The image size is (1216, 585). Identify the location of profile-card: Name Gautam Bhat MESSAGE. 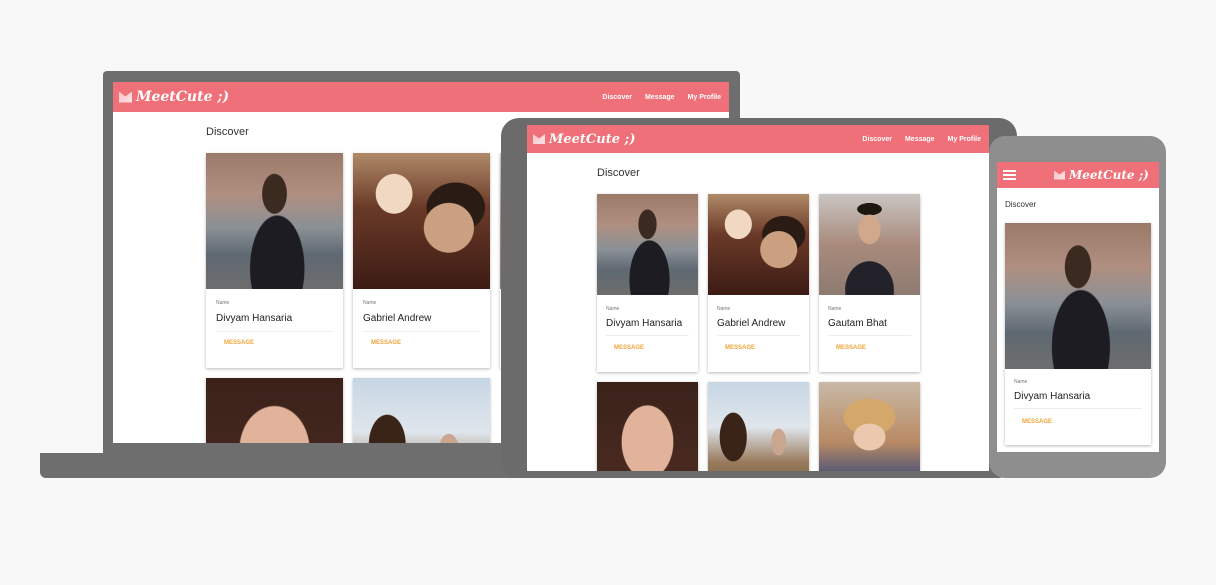
(869, 283).